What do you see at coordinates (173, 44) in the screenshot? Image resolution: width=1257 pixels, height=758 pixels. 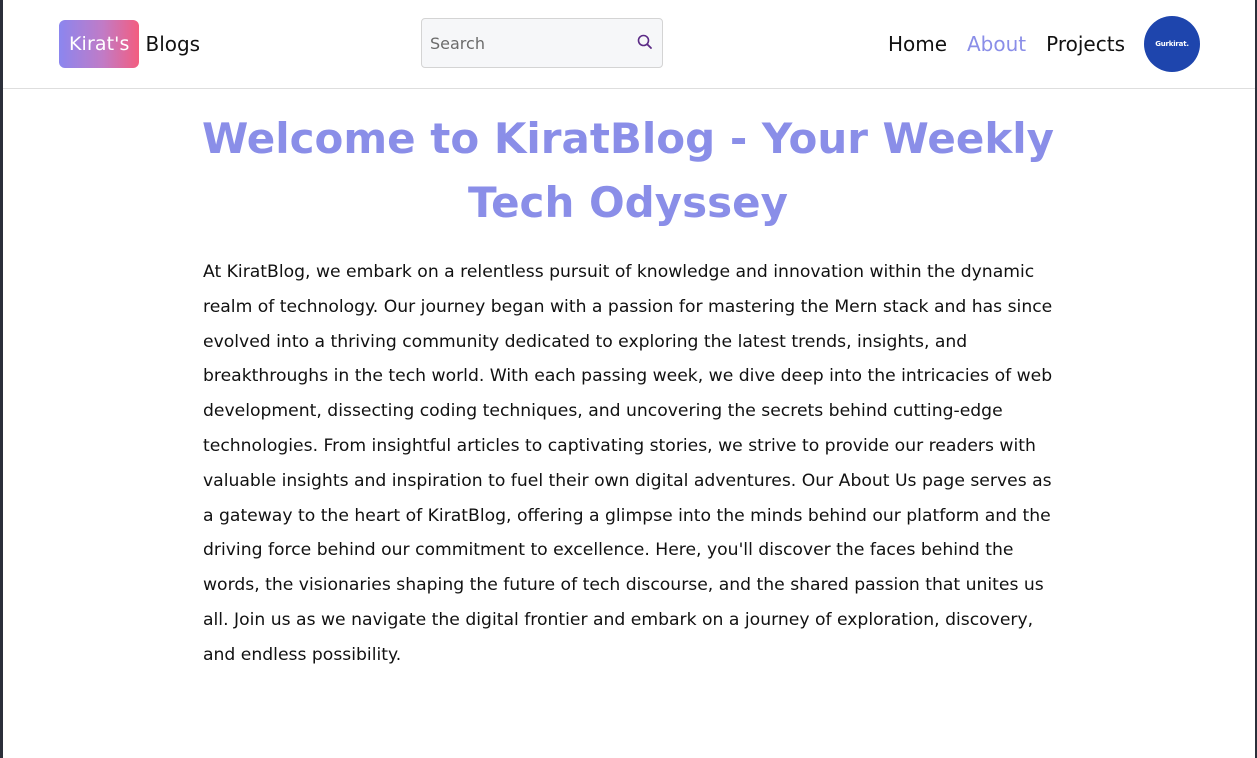 I see `brand-text: Blogs` at bounding box center [173, 44].